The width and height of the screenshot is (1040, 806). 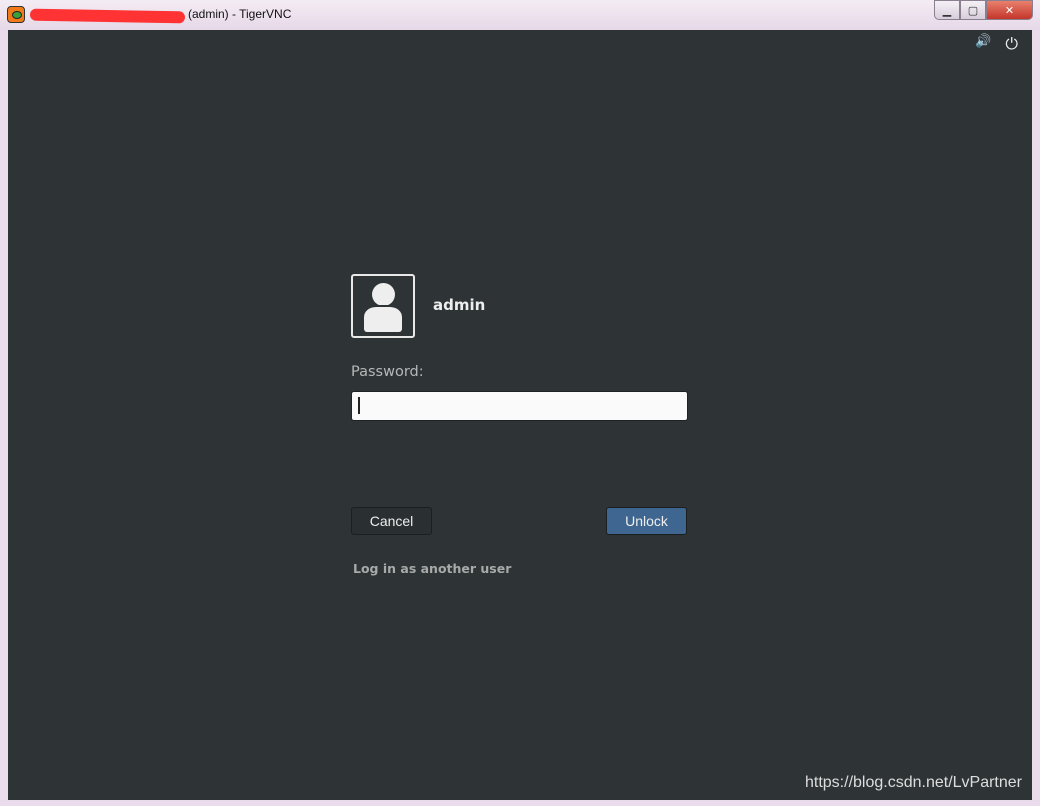 I want to click on minimize-button: ▁, so click(x=947, y=10).